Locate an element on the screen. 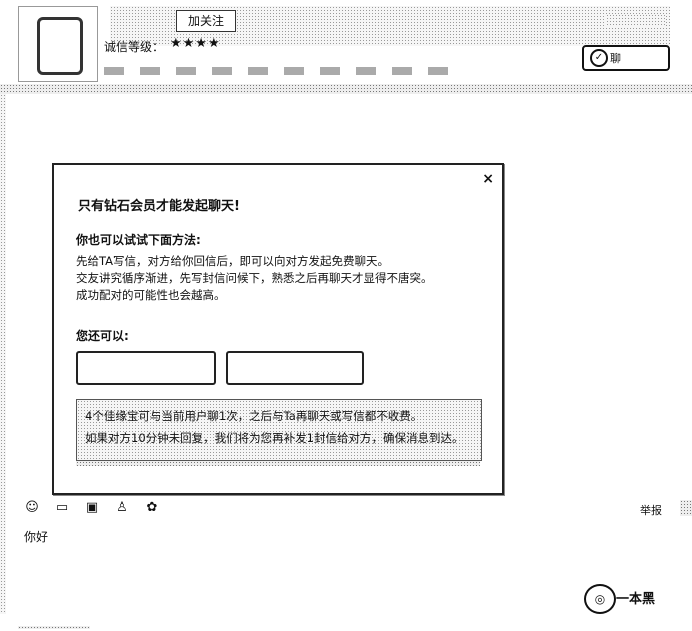  chat-message: 你好 is located at coordinates (36, 537).